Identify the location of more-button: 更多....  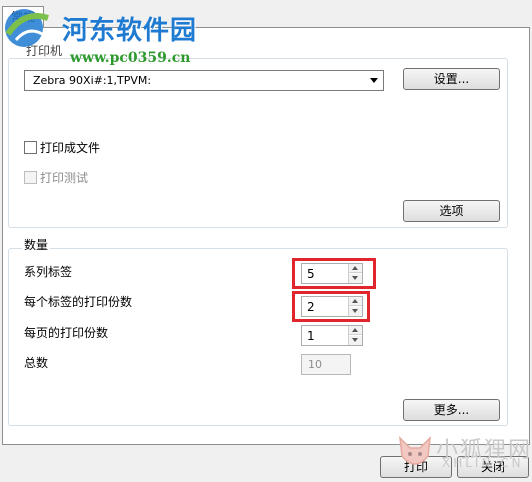
(451, 410).